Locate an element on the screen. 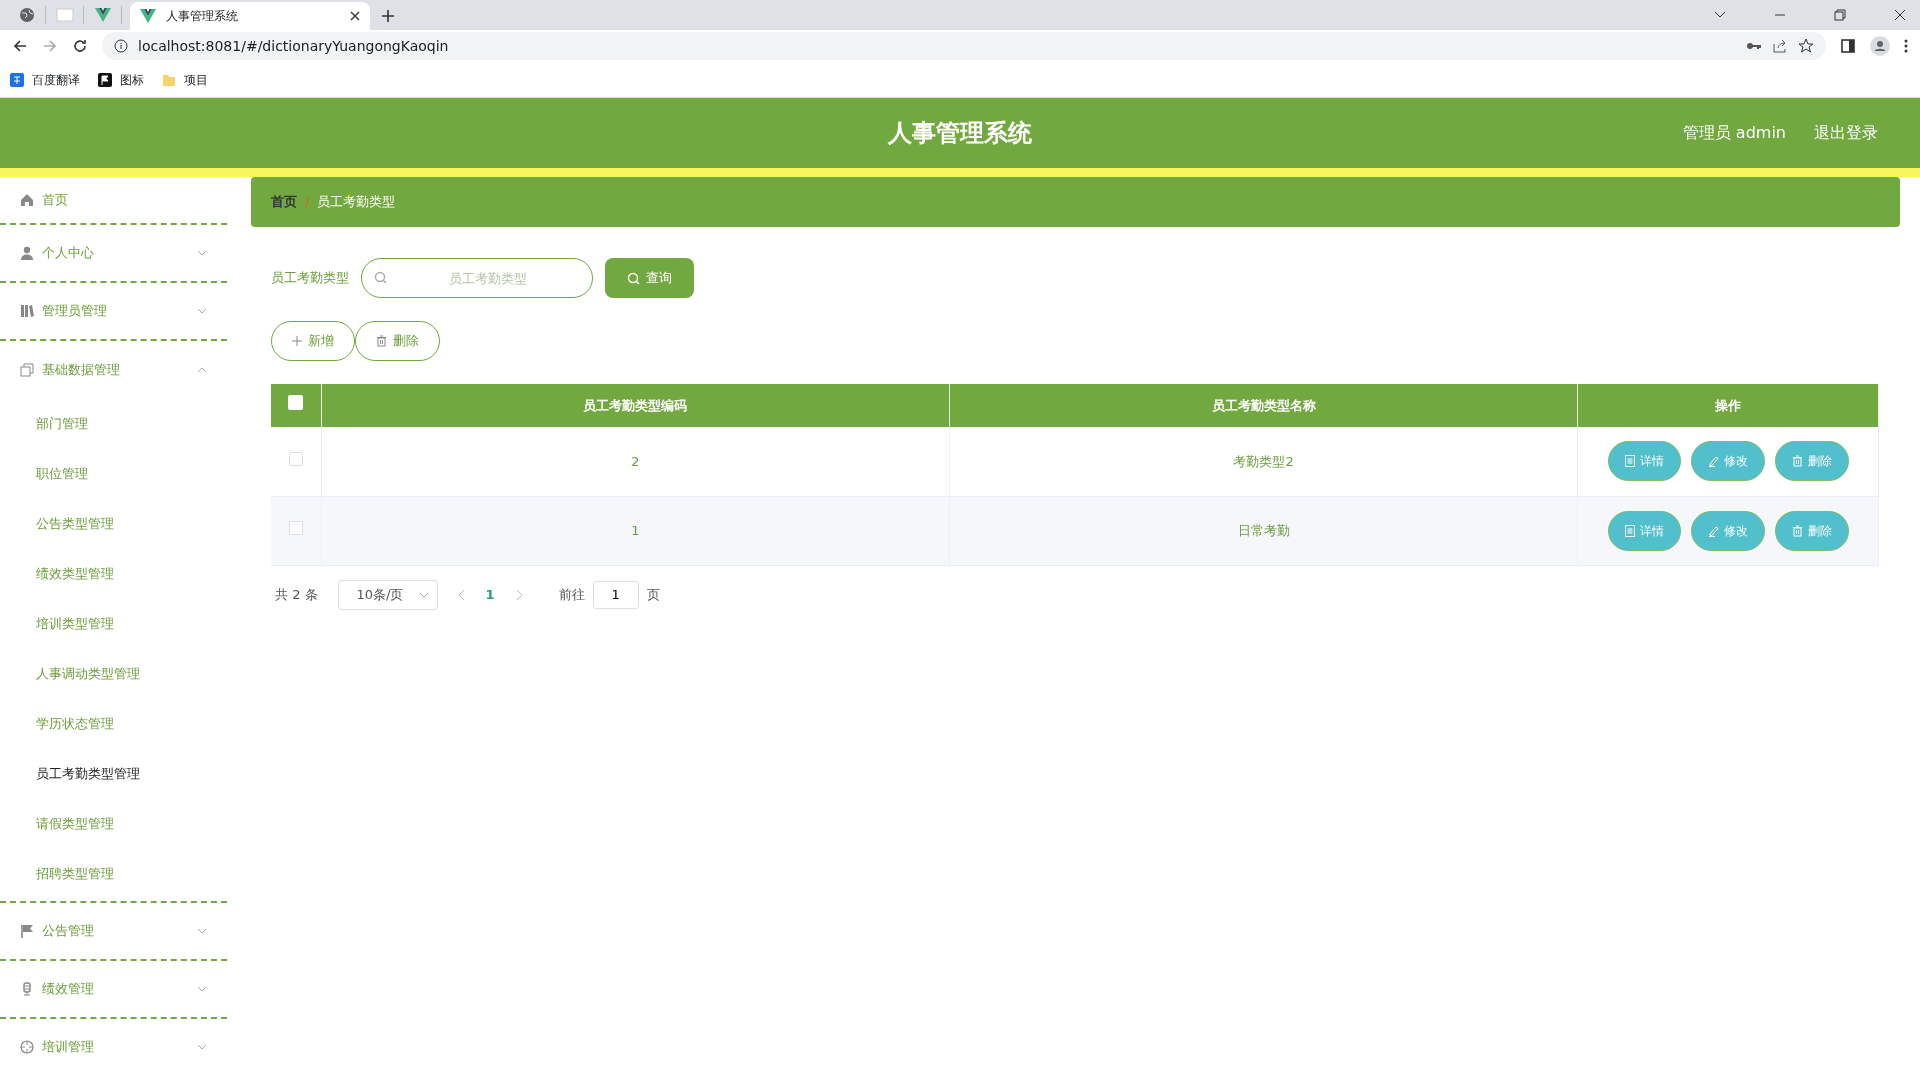 The height and width of the screenshot is (1072, 1920). table-cell: 1 is located at coordinates (635, 530).